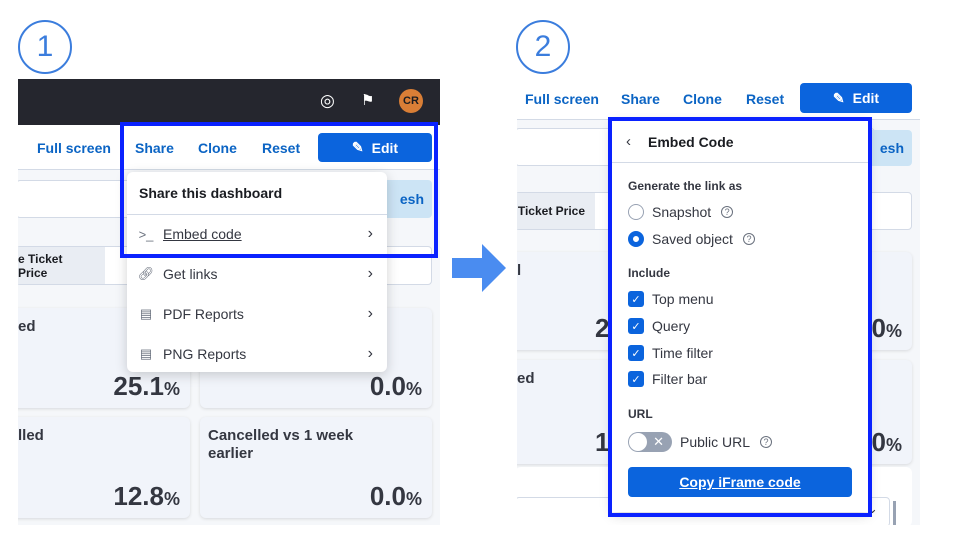  I want to click on highlight-box, so click(279, 190).